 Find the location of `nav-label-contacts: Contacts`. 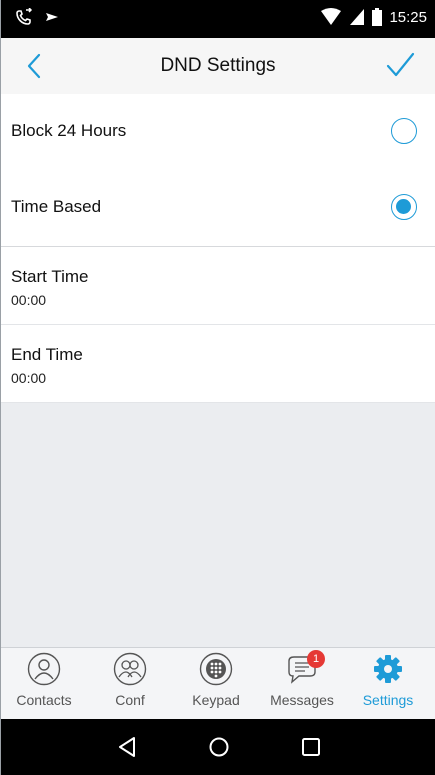

nav-label-contacts: Contacts is located at coordinates (44, 700).